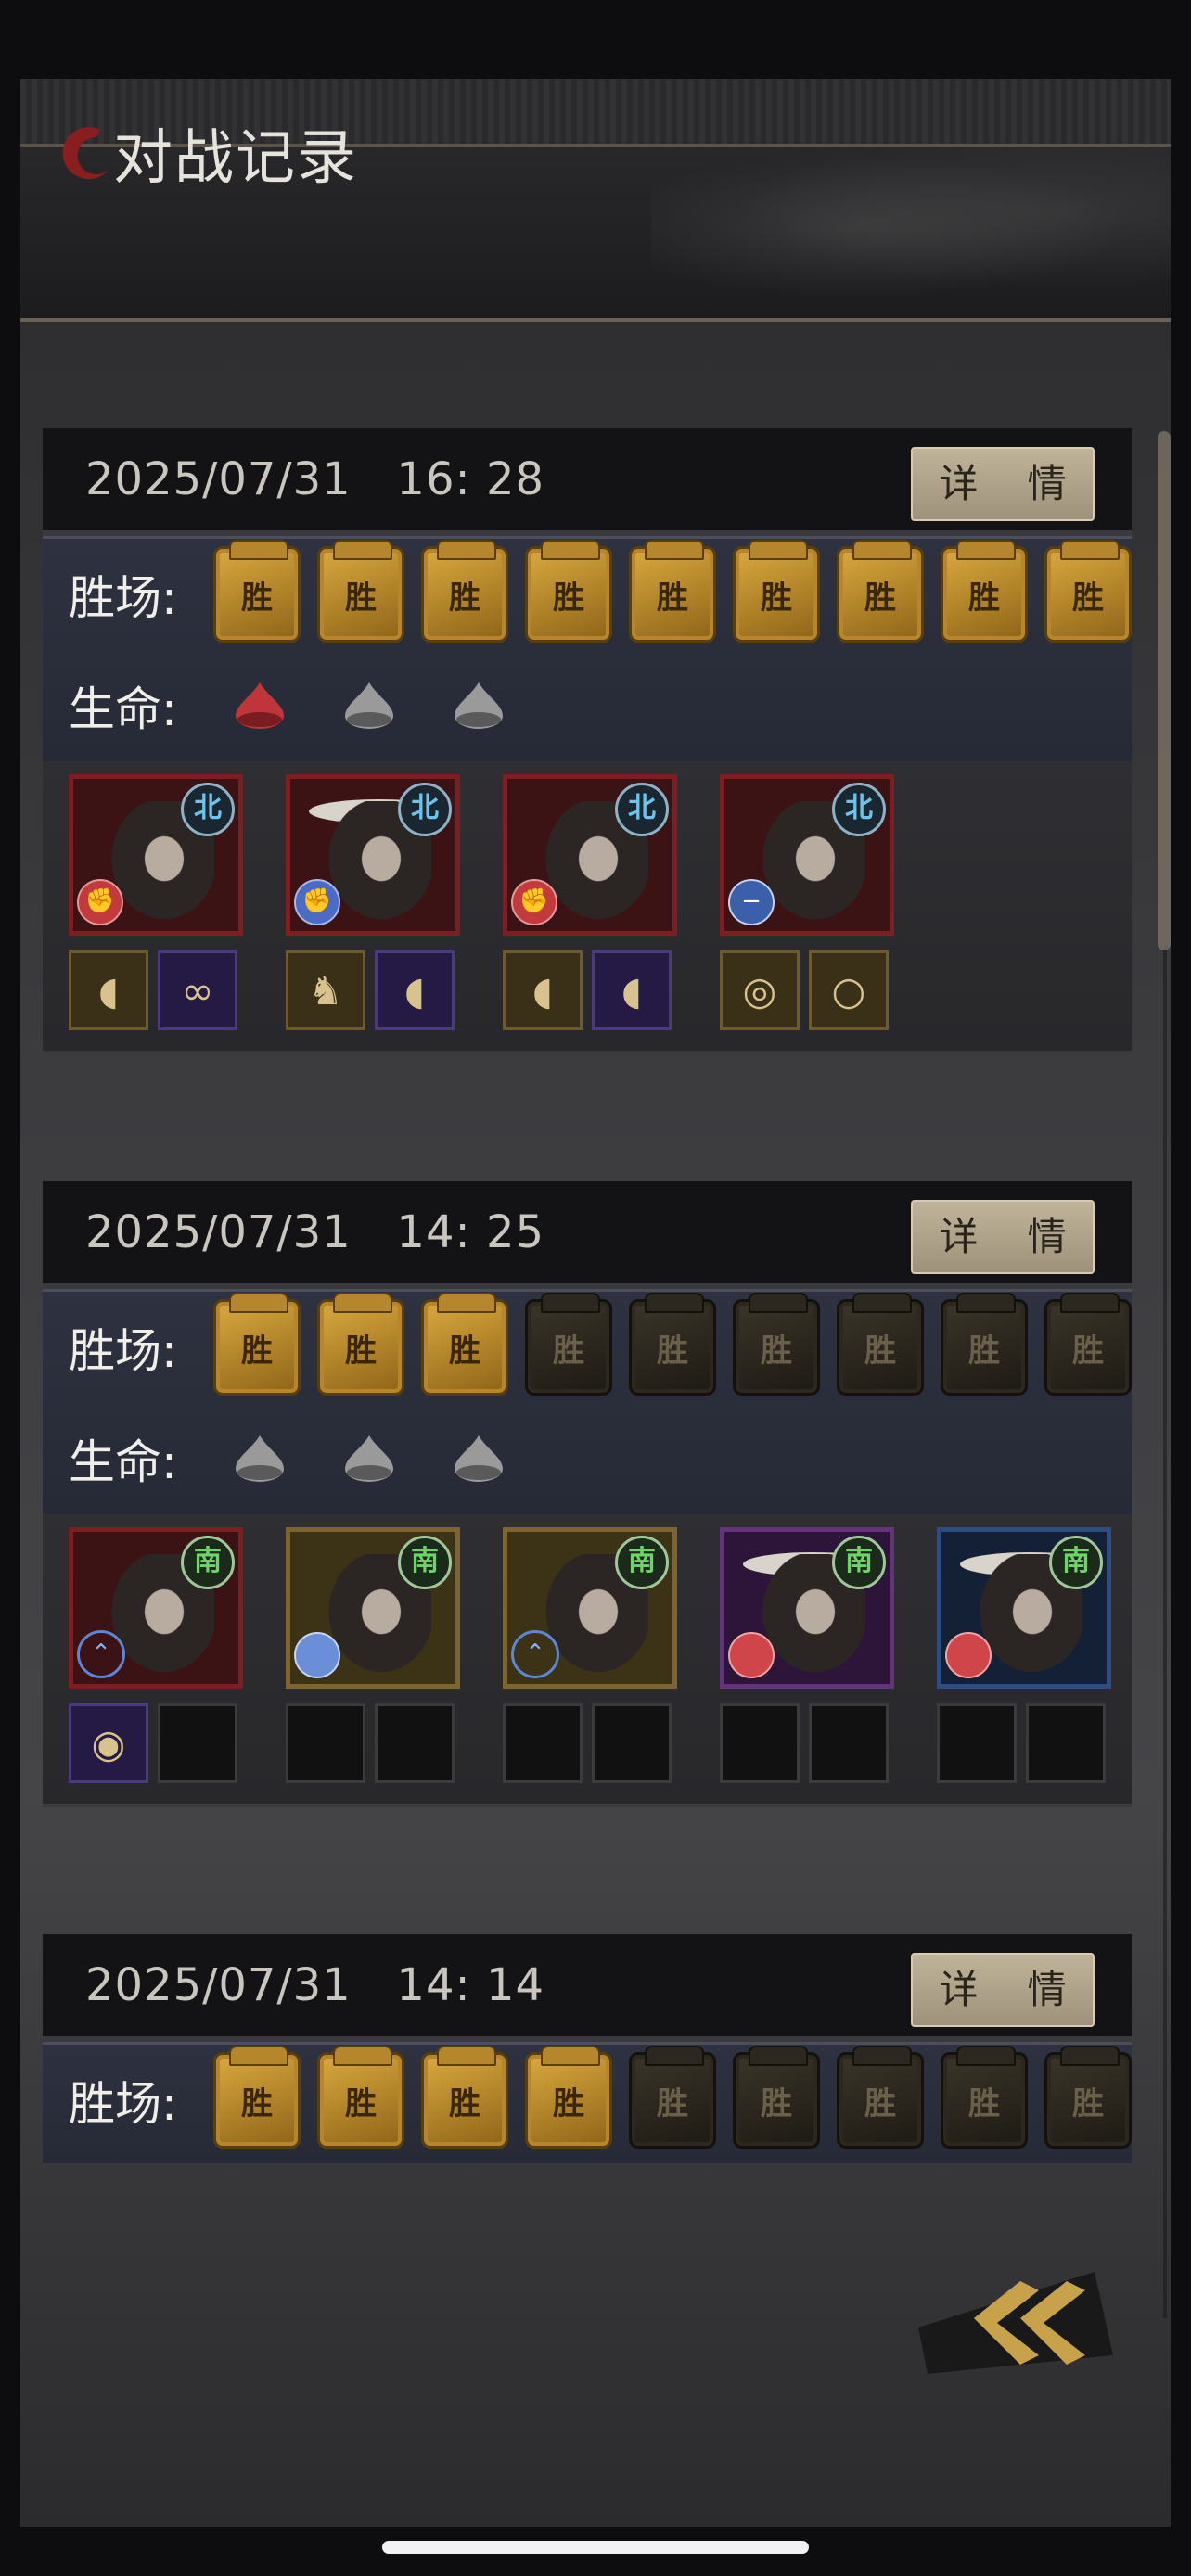  Describe the element at coordinates (587, 1988) in the screenshot. I see `record-header: 2025/07/31 14: 14 详 情` at that location.